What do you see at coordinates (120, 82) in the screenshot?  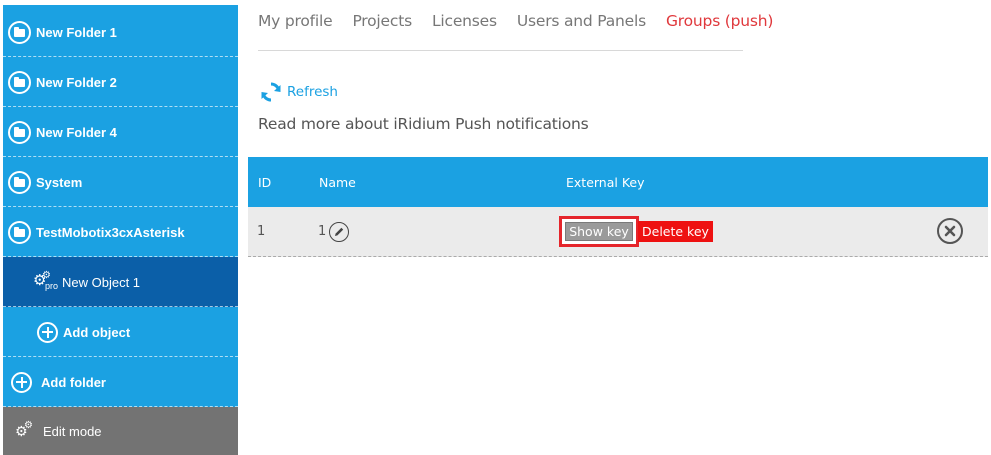 I see `sidebar-folder-2: New Folder 2` at bounding box center [120, 82].